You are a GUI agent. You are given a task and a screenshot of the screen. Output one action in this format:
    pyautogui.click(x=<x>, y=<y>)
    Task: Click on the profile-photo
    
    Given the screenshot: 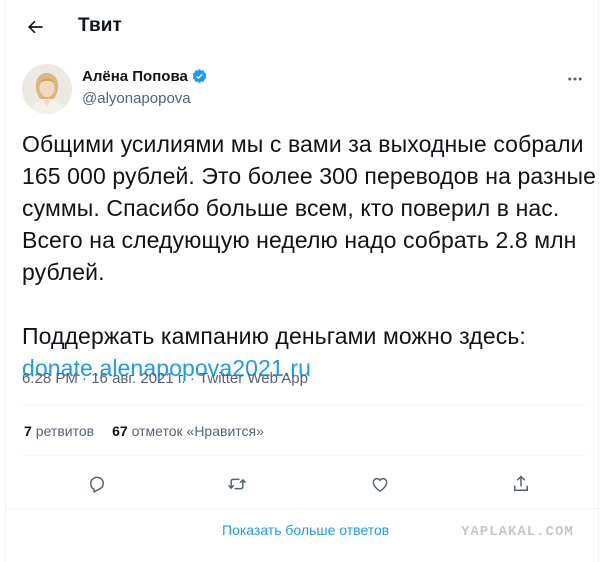 What is the action you would take?
    pyautogui.click(x=47, y=89)
    